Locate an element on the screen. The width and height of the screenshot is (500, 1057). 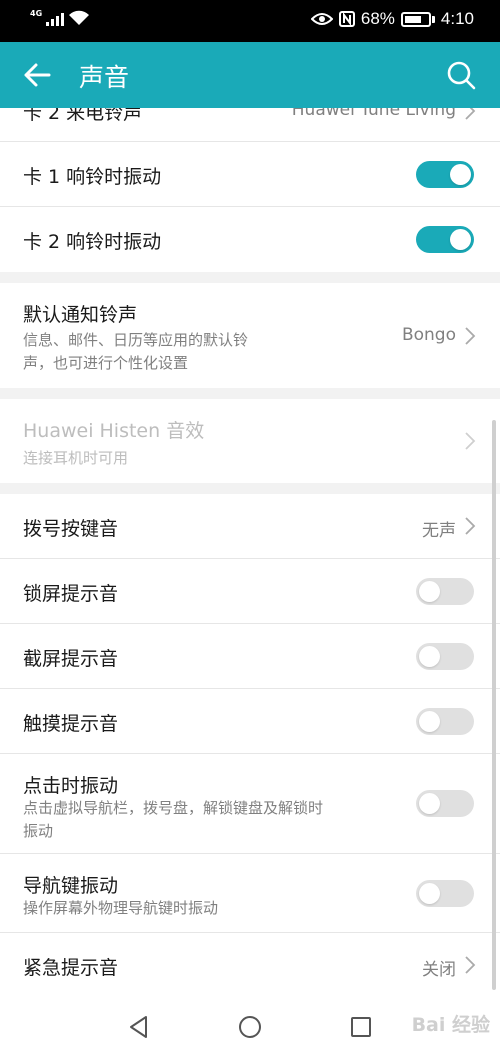
histen-group: Huawei Histen 音效 连接耳机时可用 is located at coordinates (250, 441).